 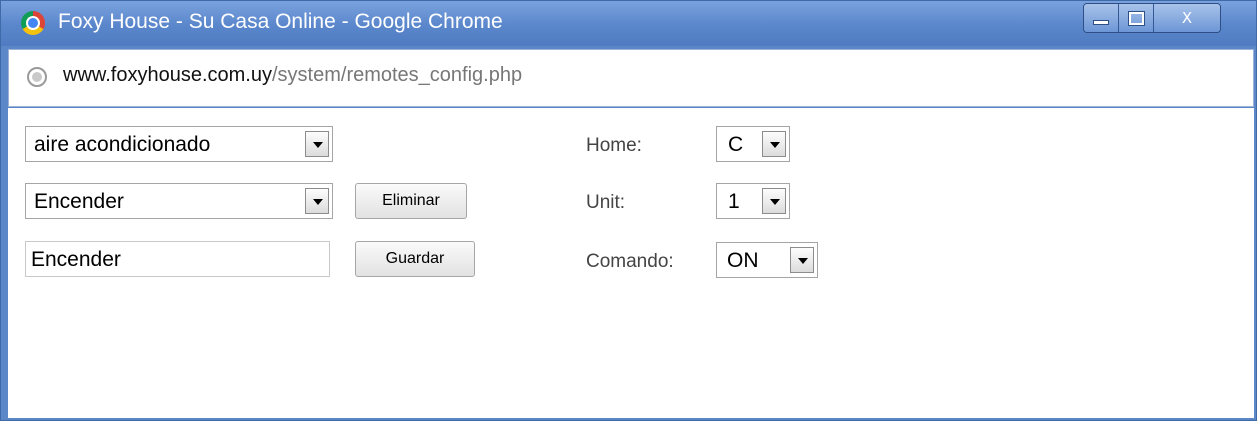 What do you see at coordinates (734, 201) in the screenshot?
I see `unit-select-value: 1` at bounding box center [734, 201].